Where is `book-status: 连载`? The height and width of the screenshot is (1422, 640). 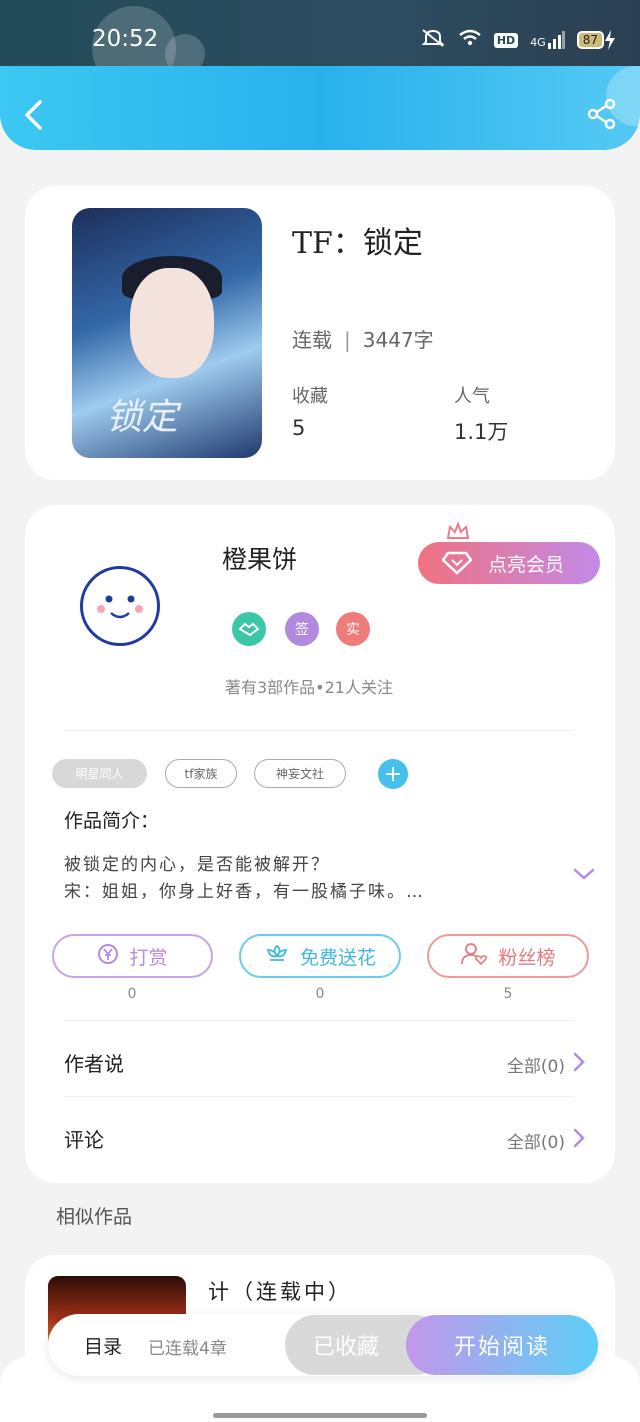
book-status: 连载 is located at coordinates (312, 340).